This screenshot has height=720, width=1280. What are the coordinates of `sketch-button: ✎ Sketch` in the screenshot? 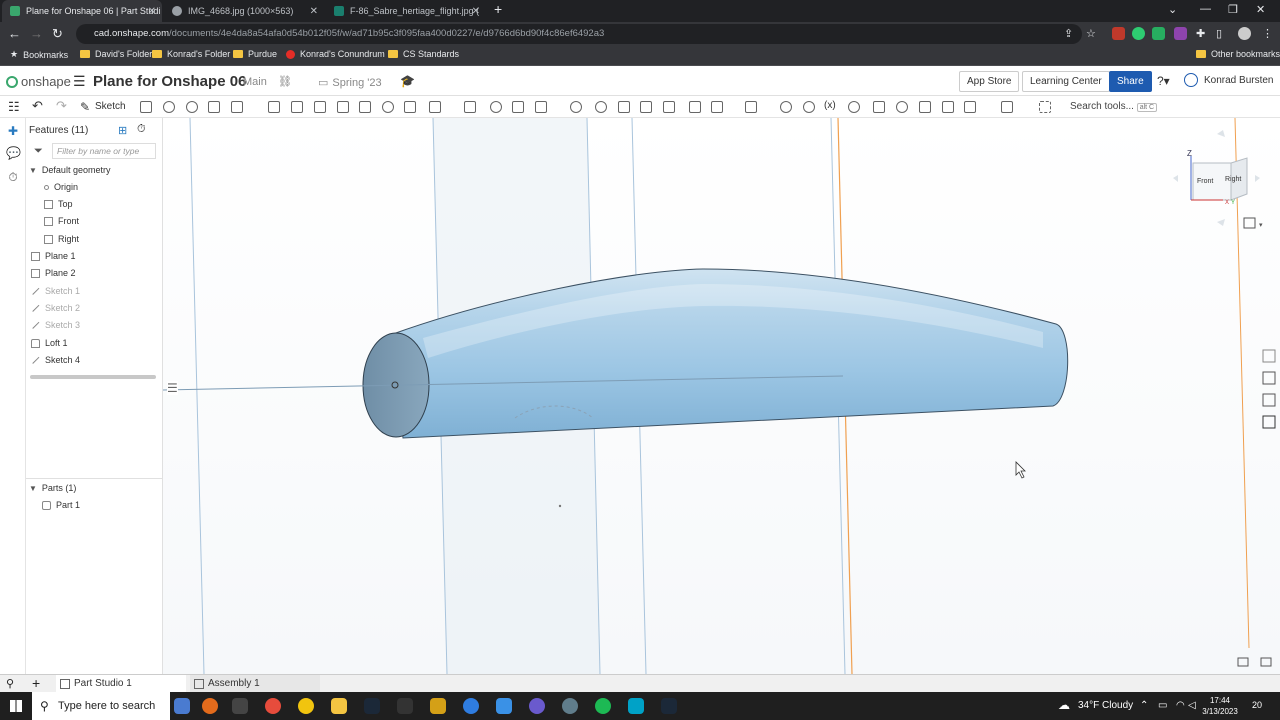 It's located at (103, 107).